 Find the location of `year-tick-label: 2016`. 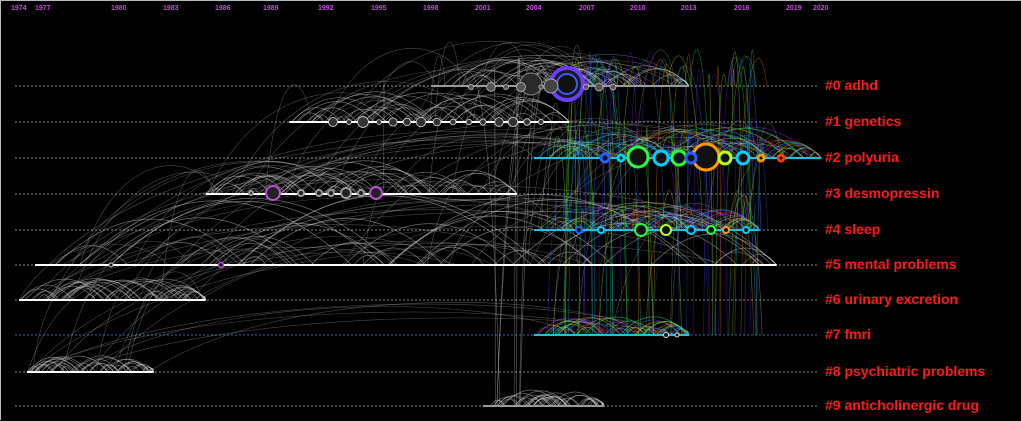

year-tick-label: 2016 is located at coordinates (742, 8).